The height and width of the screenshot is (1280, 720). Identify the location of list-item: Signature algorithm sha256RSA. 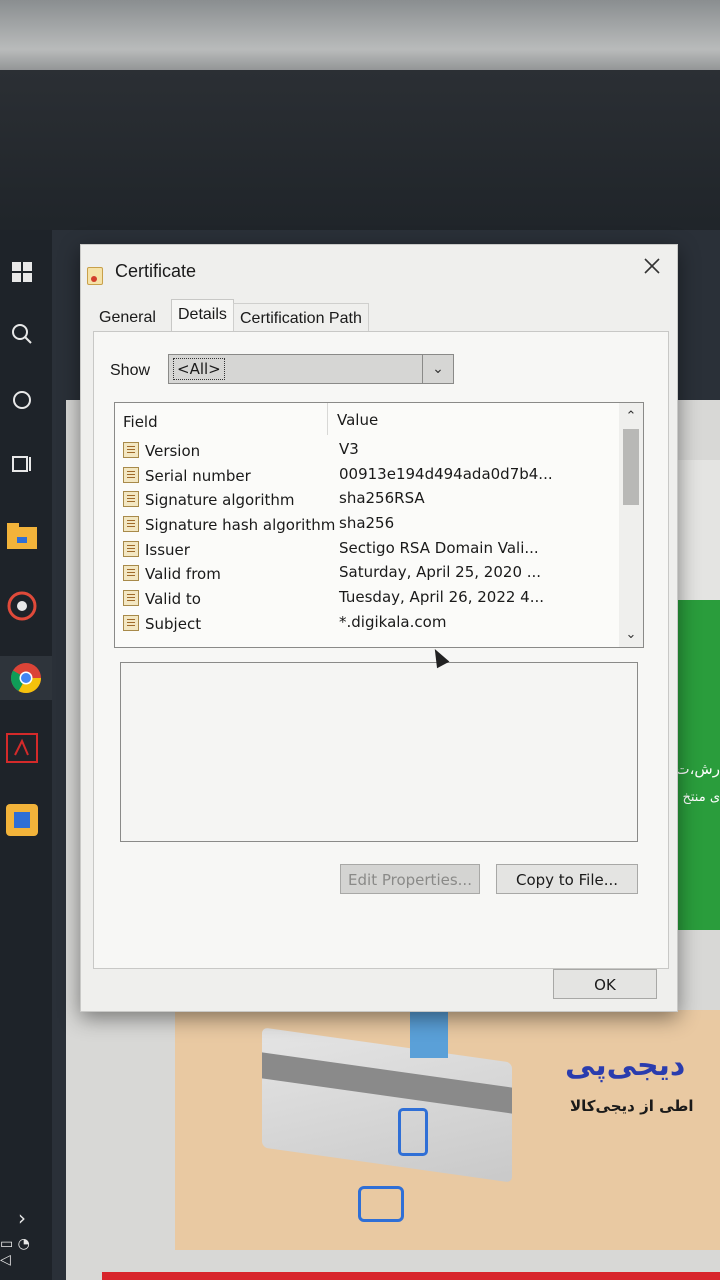
(365, 500).